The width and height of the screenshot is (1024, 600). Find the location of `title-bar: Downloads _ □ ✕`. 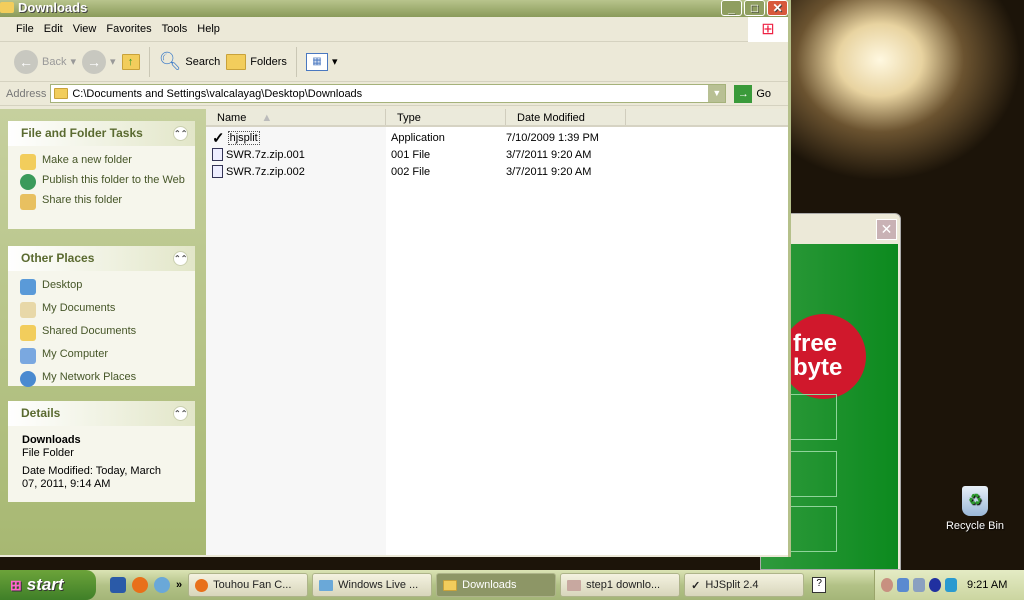

title-bar: Downloads _ □ ✕ is located at coordinates (394, 8).